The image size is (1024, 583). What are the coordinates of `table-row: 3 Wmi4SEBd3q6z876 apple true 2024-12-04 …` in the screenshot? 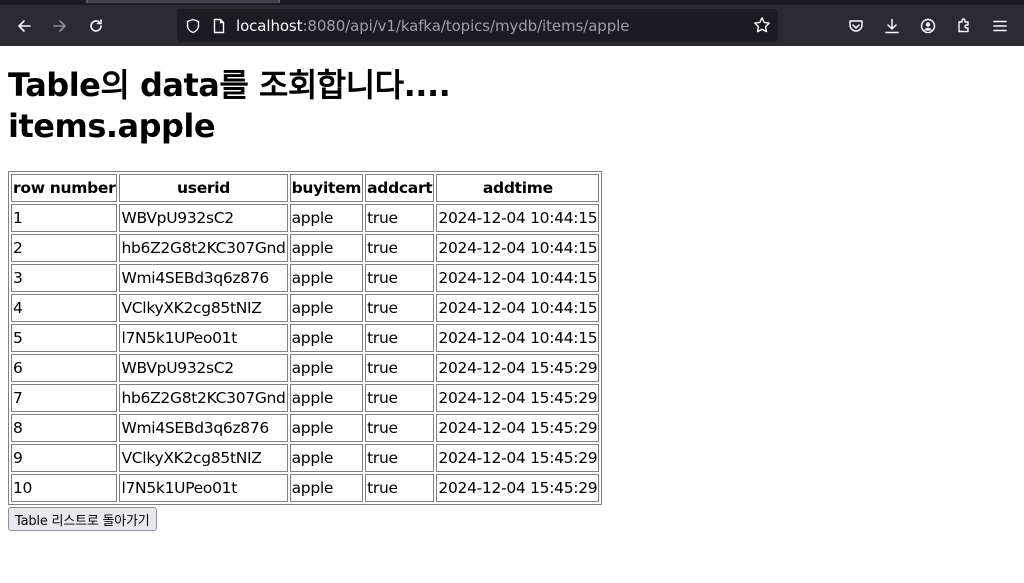 It's located at (305, 278).